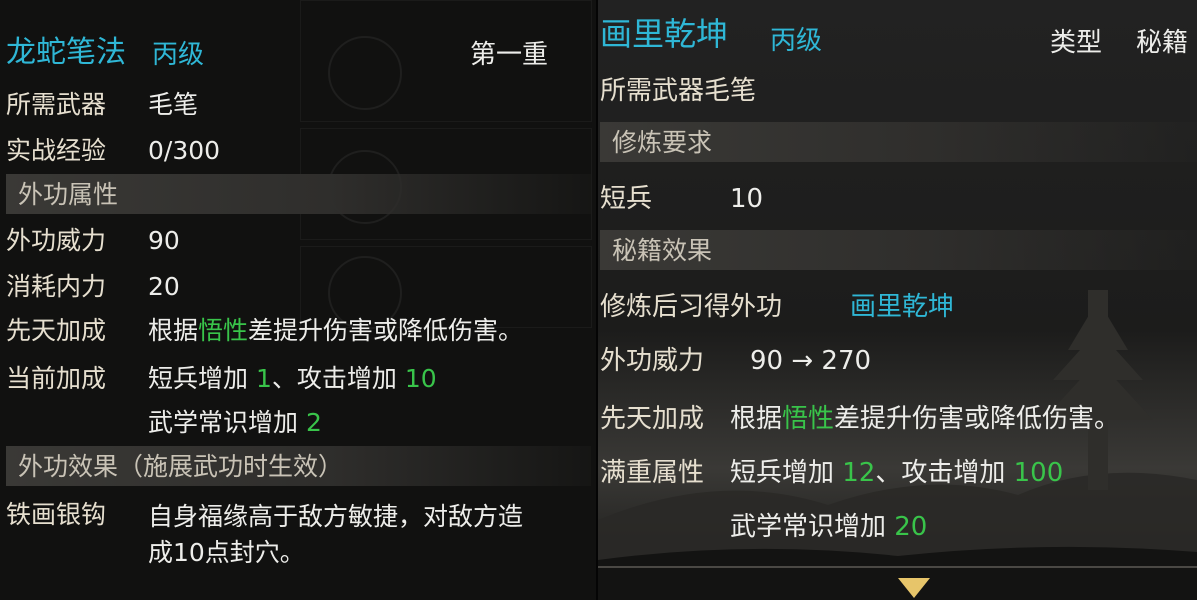 The height and width of the screenshot is (600, 1197). I want to click on effect-name: 铁画银钩, so click(56, 514).